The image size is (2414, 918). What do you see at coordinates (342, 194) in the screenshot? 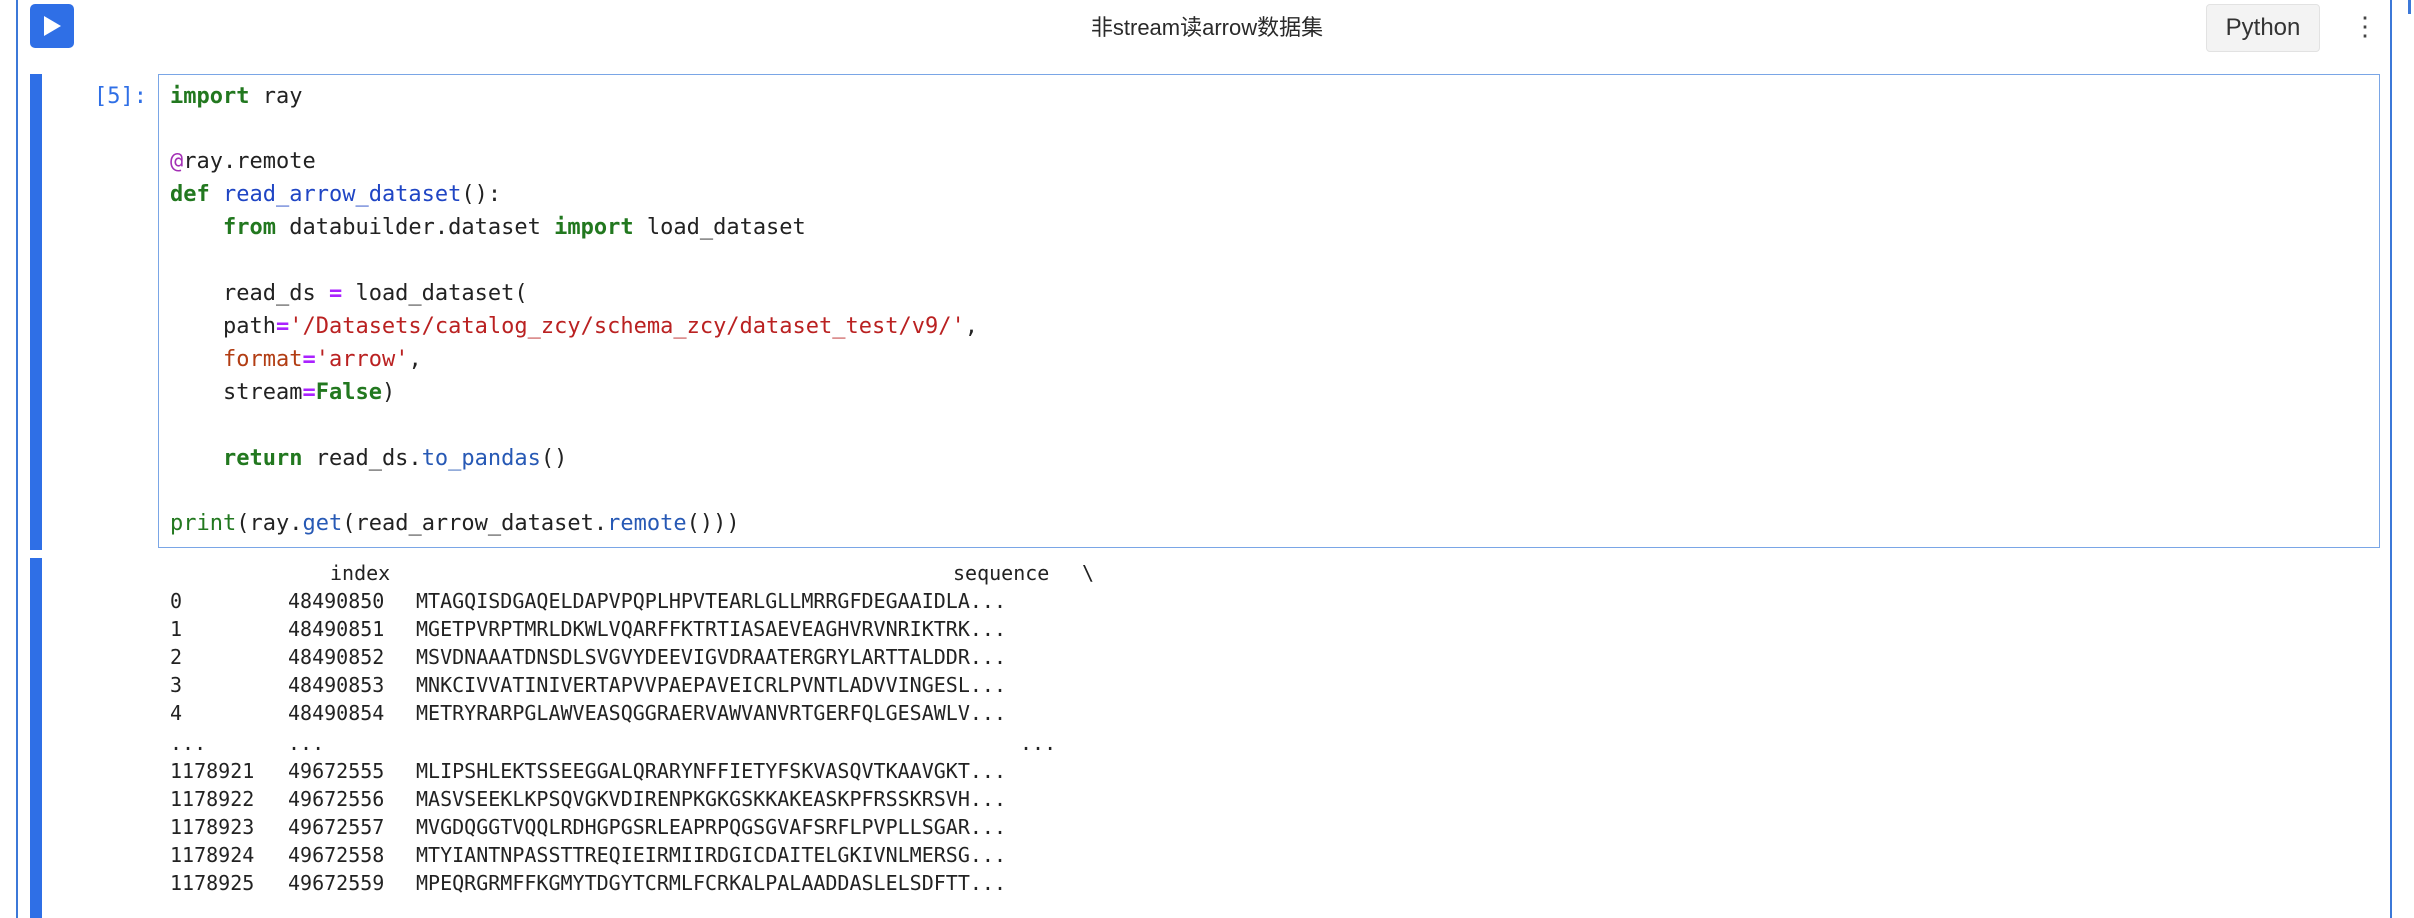
I see `function-name: read_arrow_dataset` at bounding box center [342, 194].